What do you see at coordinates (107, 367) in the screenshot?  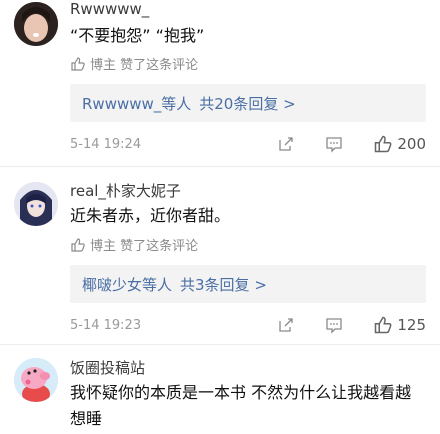 I see `comment-username: 饭圈投稿站` at bounding box center [107, 367].